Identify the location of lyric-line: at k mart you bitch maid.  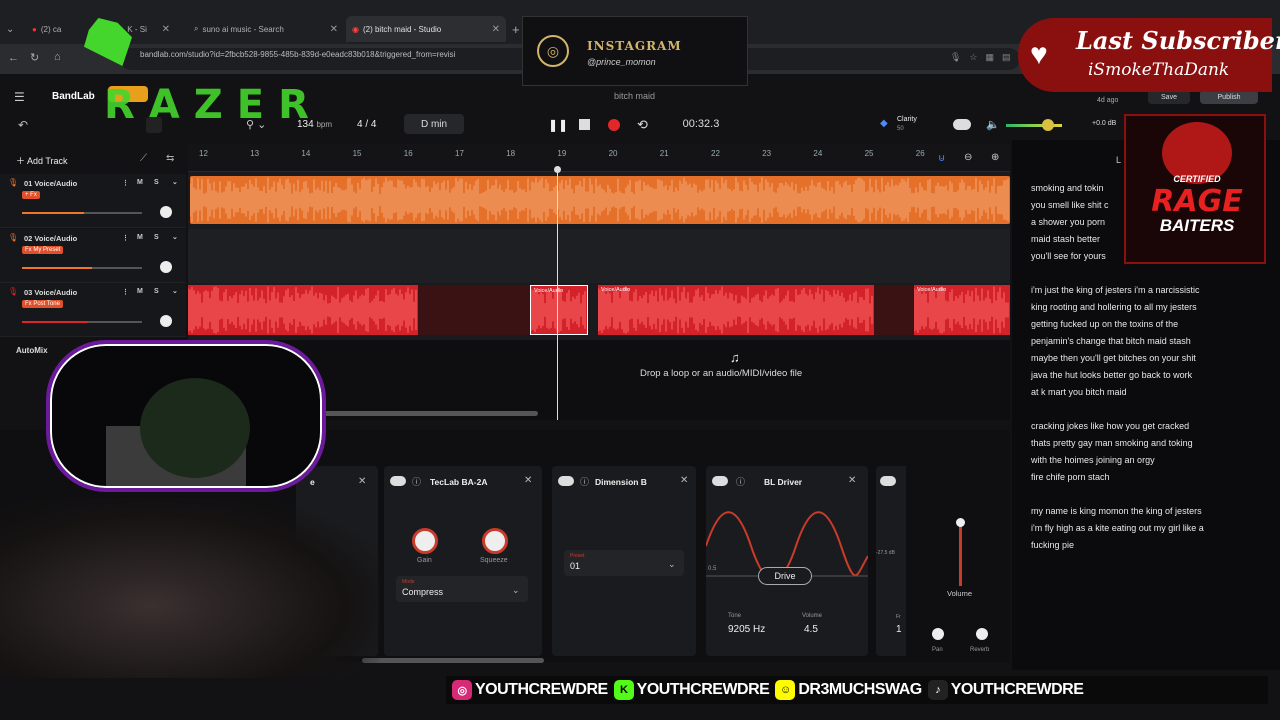
(1079, 392).